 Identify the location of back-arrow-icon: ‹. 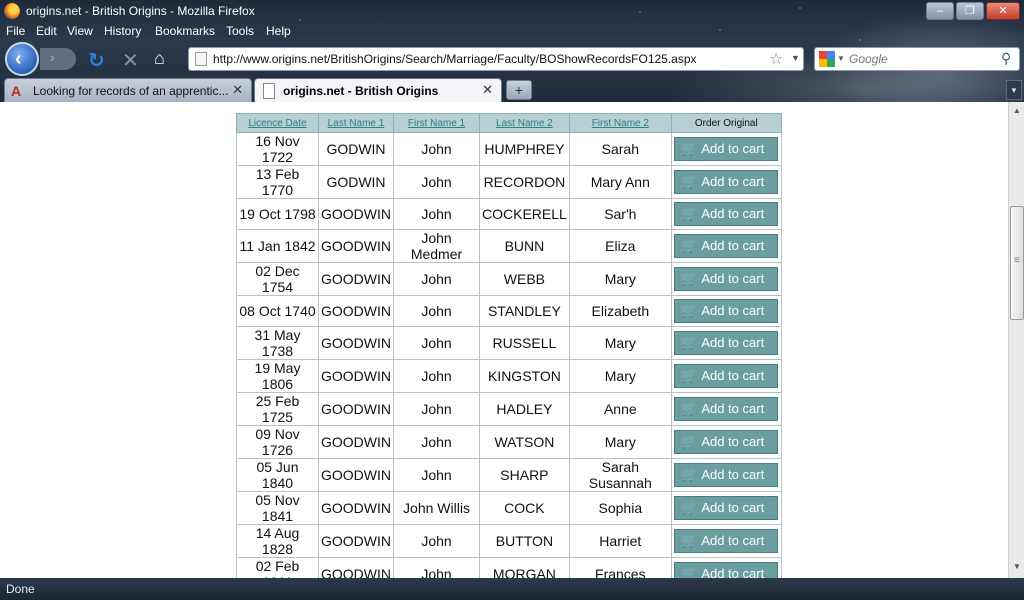
(18, 59).